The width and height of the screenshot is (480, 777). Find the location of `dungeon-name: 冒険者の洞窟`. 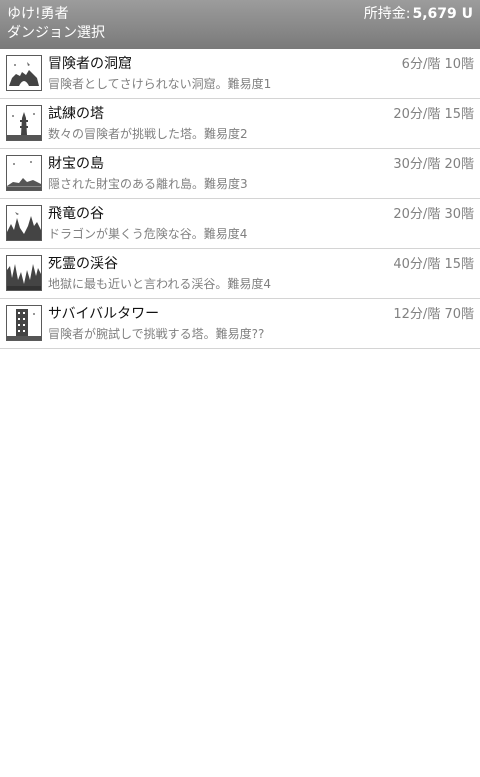

dungeon-name: 冒険者の洞窟 is located at coordinates (90, 64).